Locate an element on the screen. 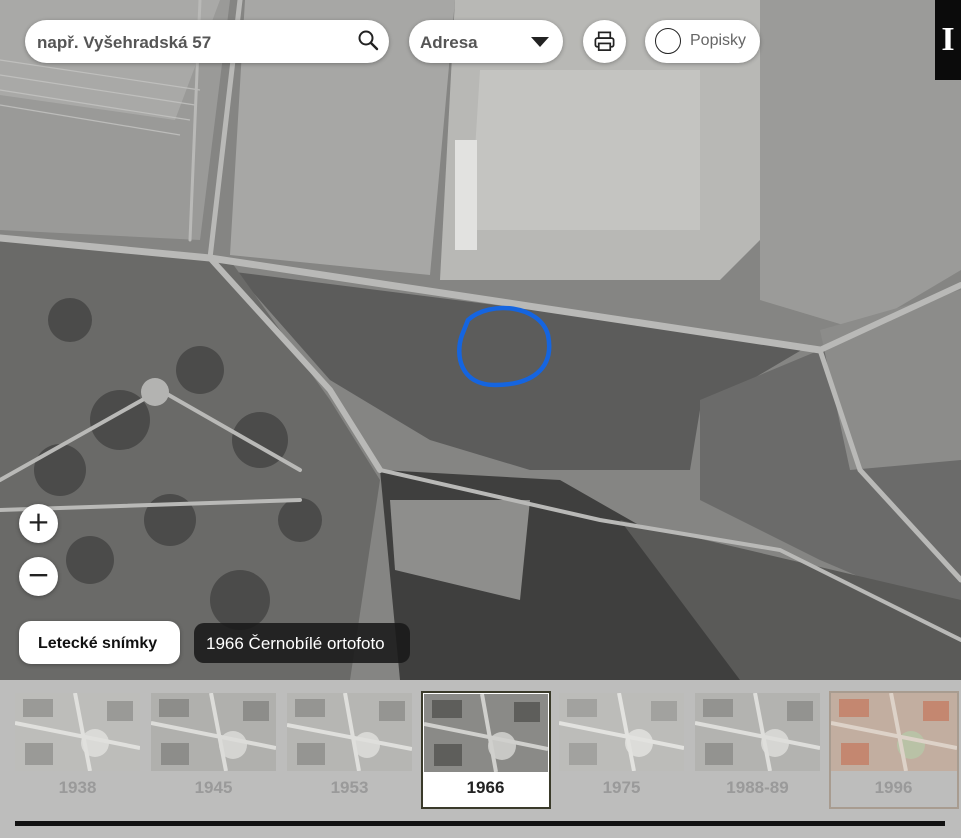 Image resolution: width=961 pixels, height=838 pixels. timeline-year: 1966 is located at coordinates (485, 787).